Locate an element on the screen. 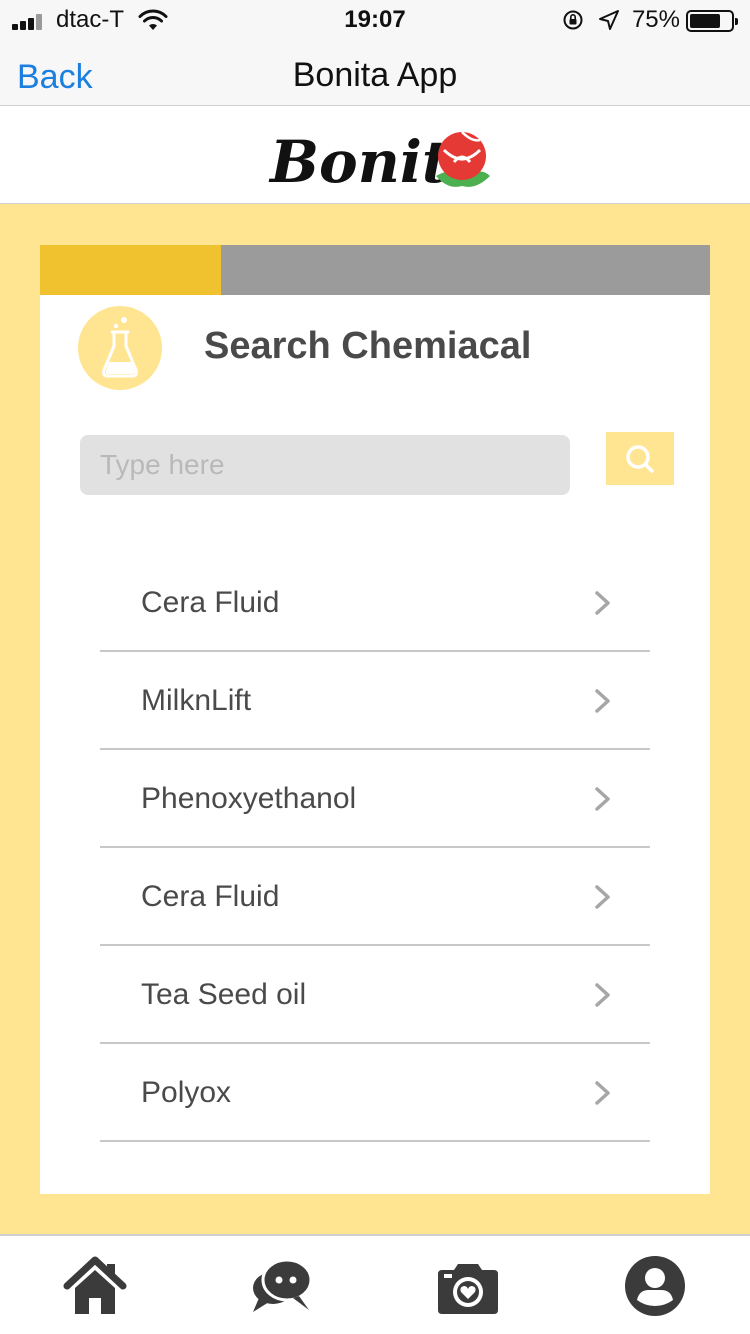  chemical-name: Phenoxyethanol is located at coordinates (249, 798).